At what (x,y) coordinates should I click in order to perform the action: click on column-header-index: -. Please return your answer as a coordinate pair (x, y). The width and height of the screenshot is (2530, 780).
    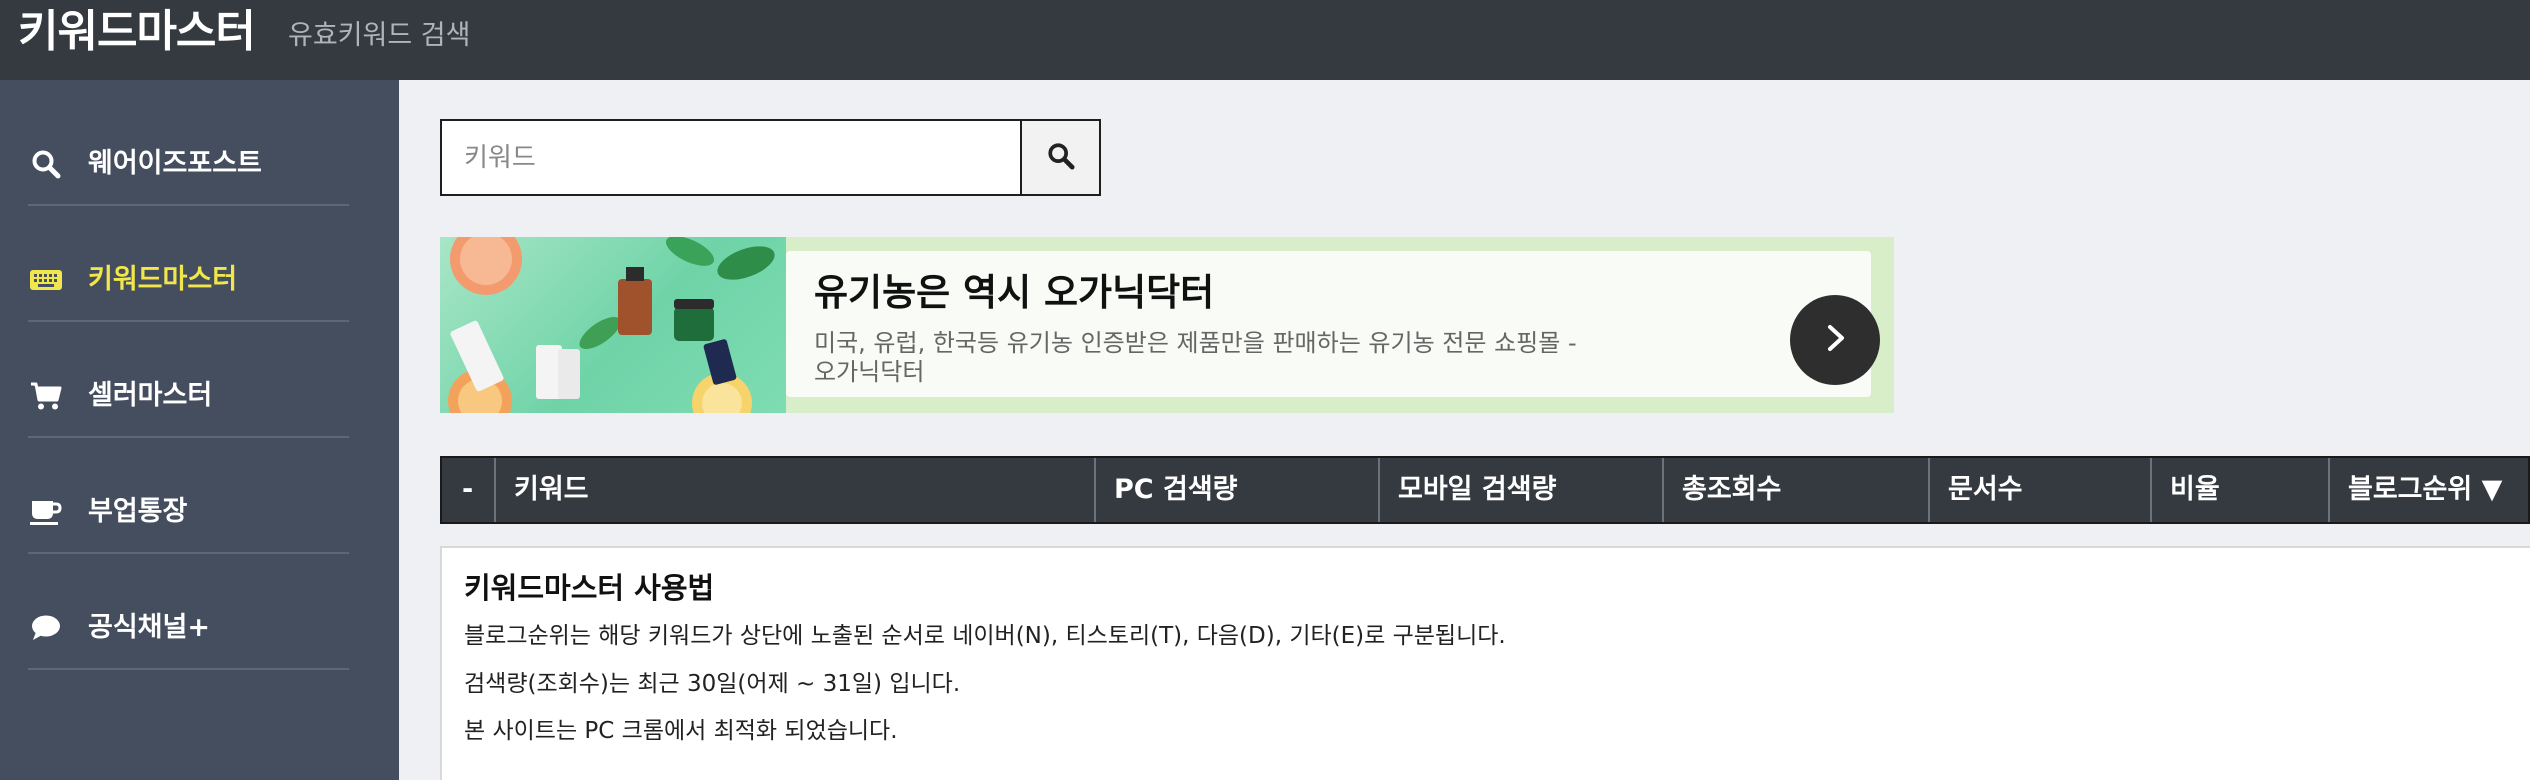
    Looking at the image, I should click on (469, 490).